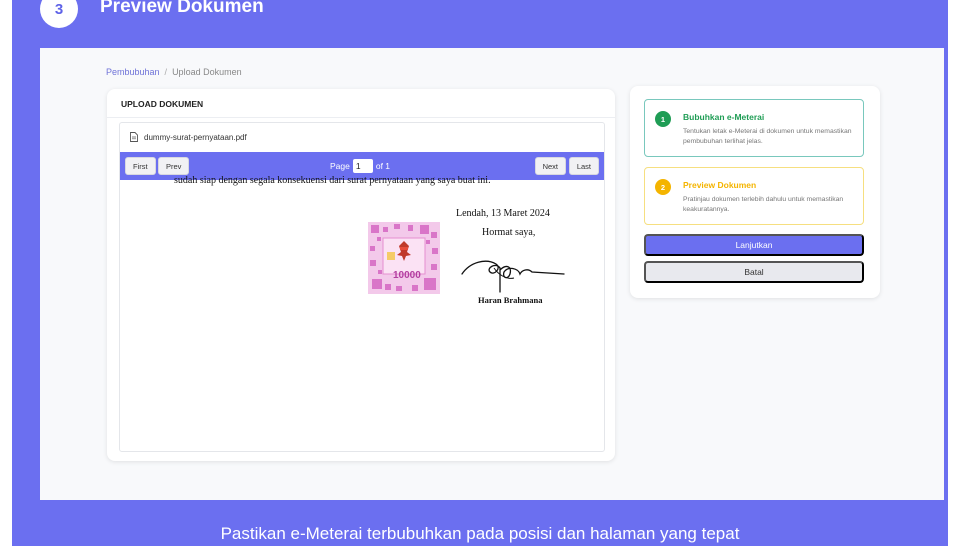 Image resolution: width=970 pixels, height=546 pixels. Describe the element at coordinates (550, 166) in the screenshot. I see `next-page-button: Next` at that location.